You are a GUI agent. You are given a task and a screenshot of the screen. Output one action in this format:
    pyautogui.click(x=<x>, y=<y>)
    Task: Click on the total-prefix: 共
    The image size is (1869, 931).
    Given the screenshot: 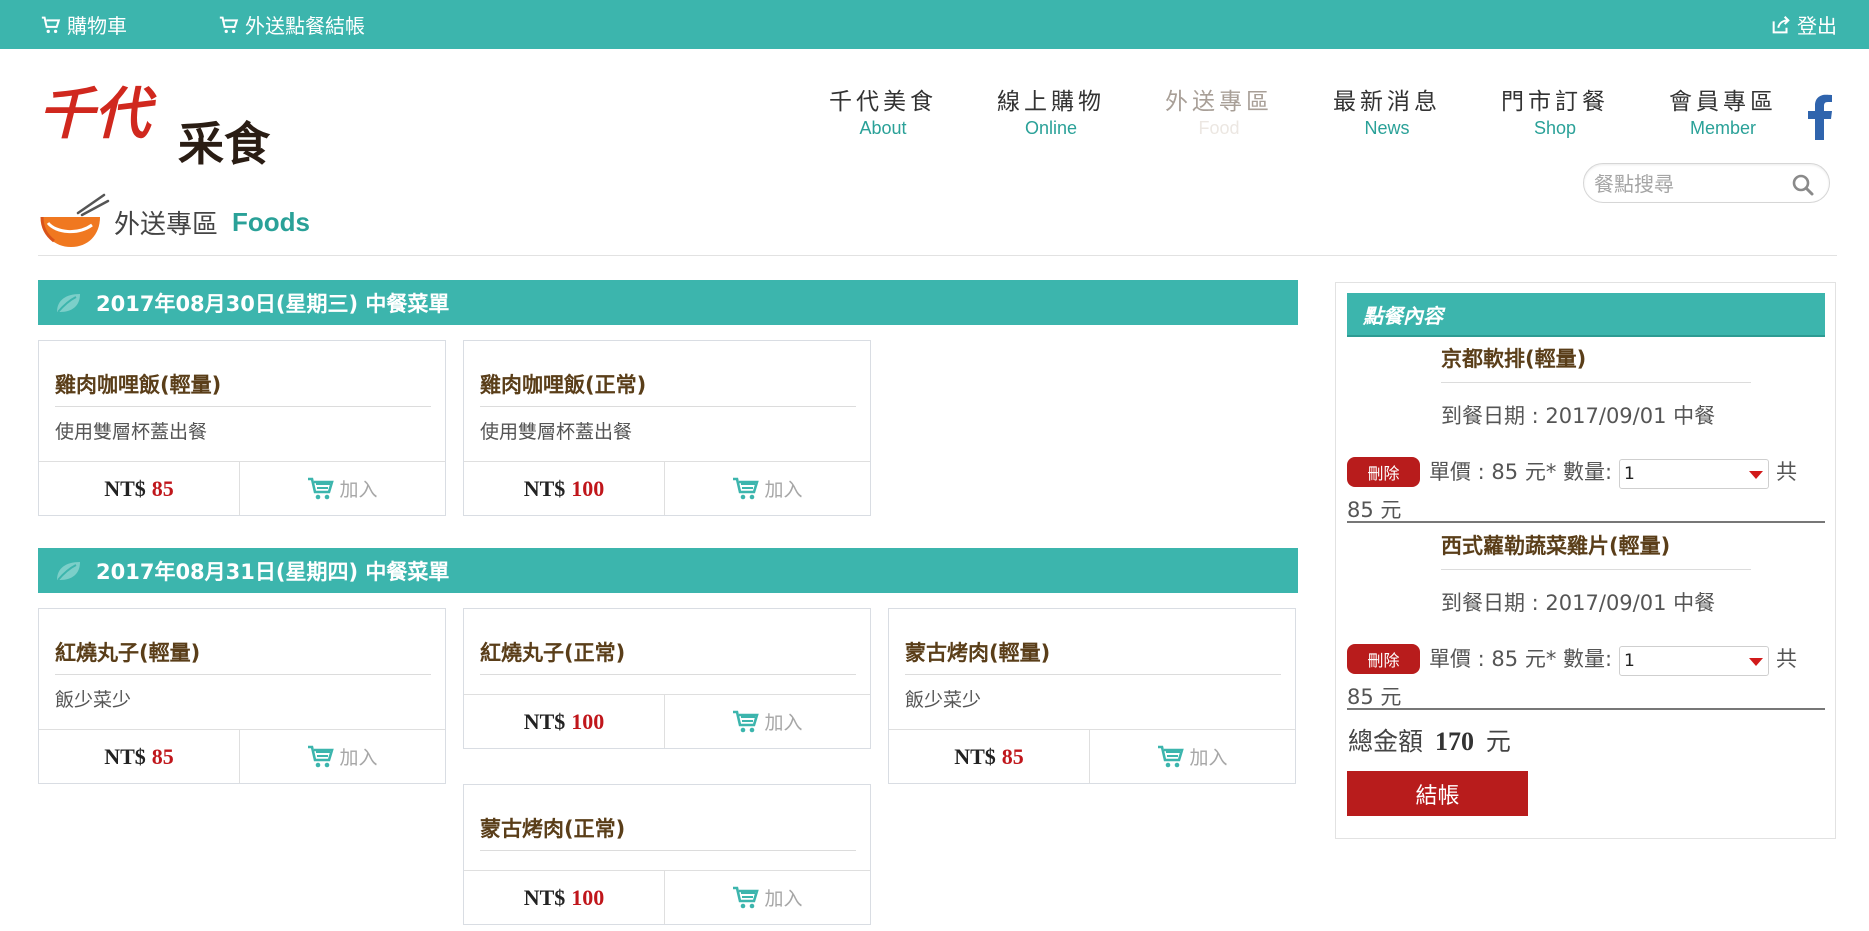 What is the action you would take?
    pyautogui.click(x=1786, y=659)
    